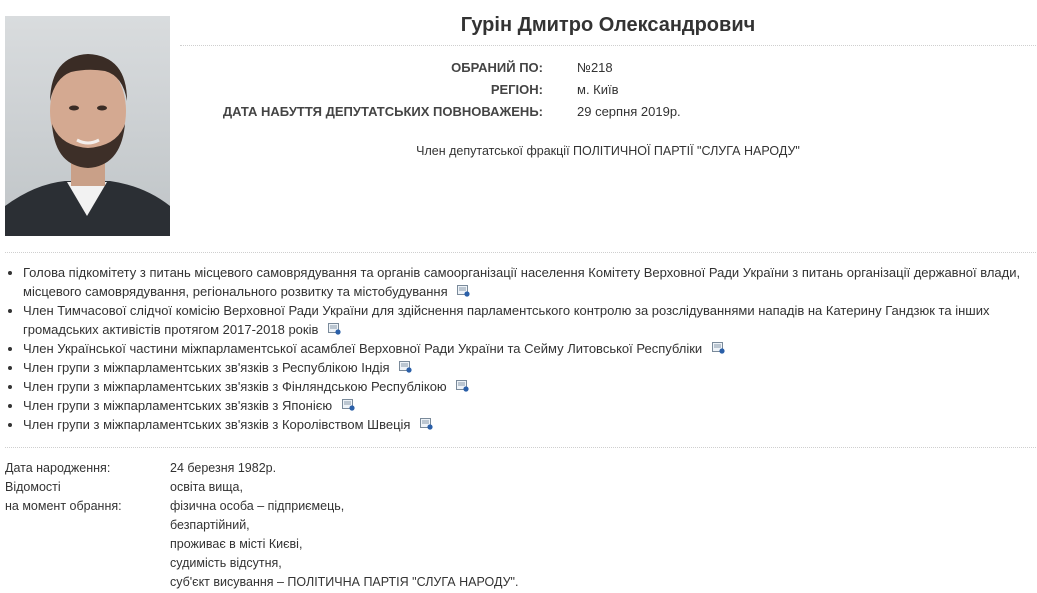 This screenshot has width=1037, height=593. I want to click on info-value-region: м. Київ, so click(598, 89).